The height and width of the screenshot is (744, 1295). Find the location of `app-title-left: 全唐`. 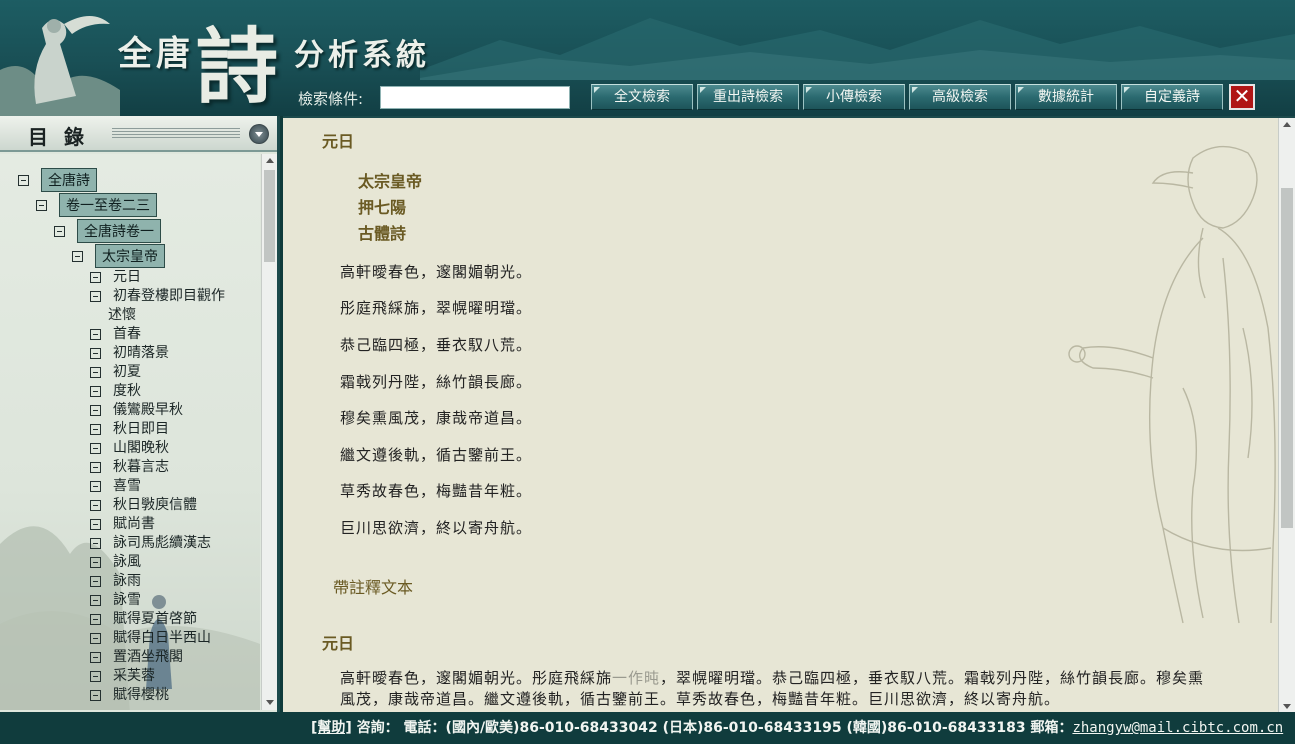

app-title-left: 全唐 is located at coordinates (156, 54).